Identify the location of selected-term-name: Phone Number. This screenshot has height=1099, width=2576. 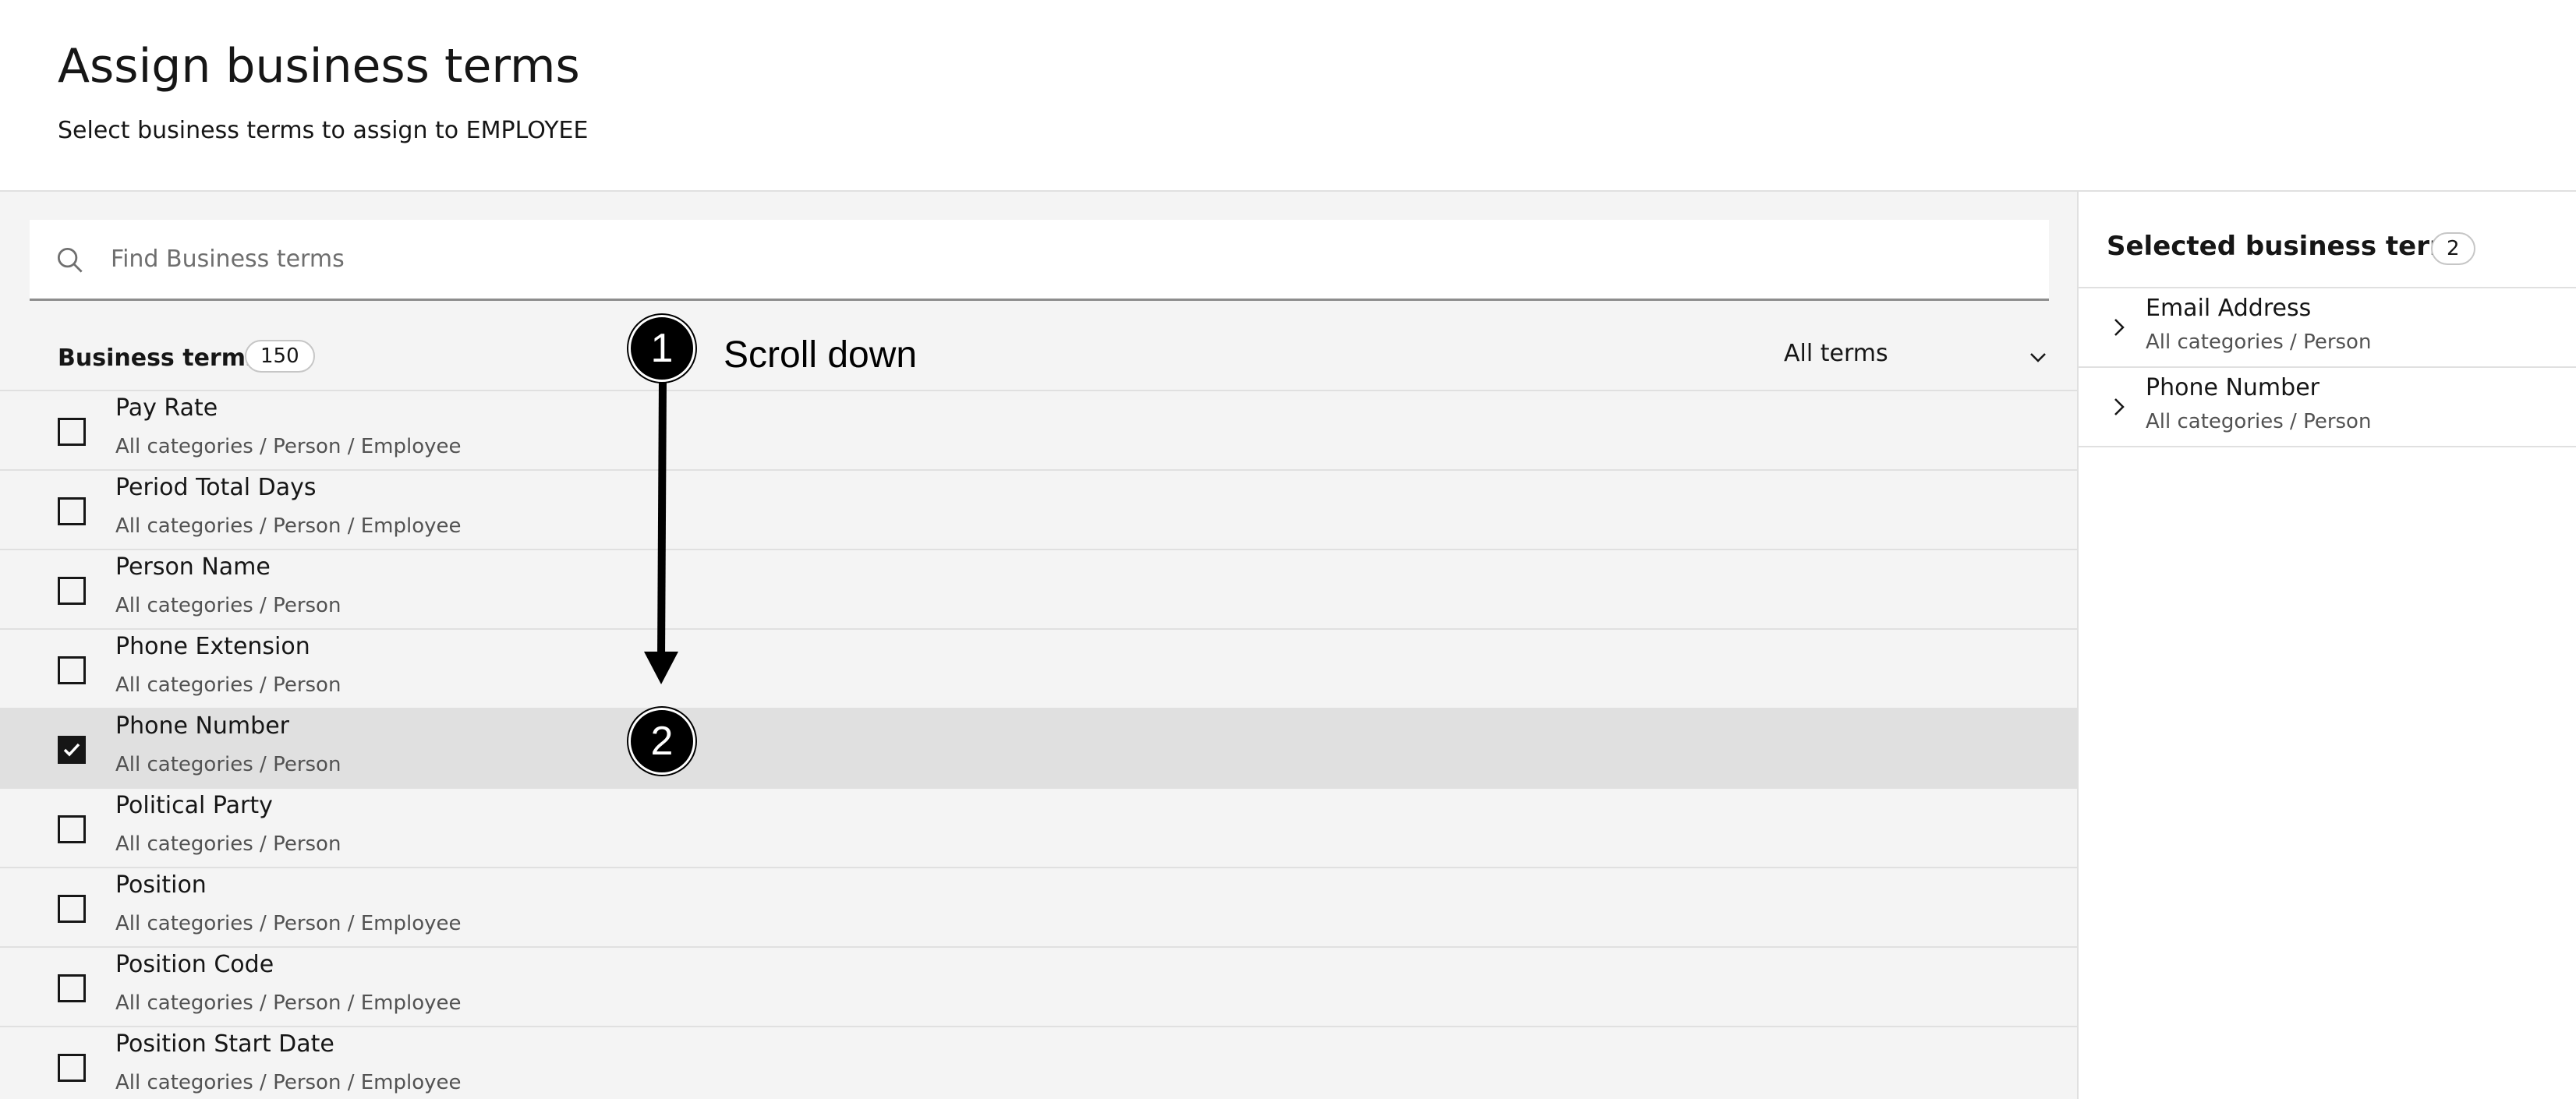
(2232, 387).